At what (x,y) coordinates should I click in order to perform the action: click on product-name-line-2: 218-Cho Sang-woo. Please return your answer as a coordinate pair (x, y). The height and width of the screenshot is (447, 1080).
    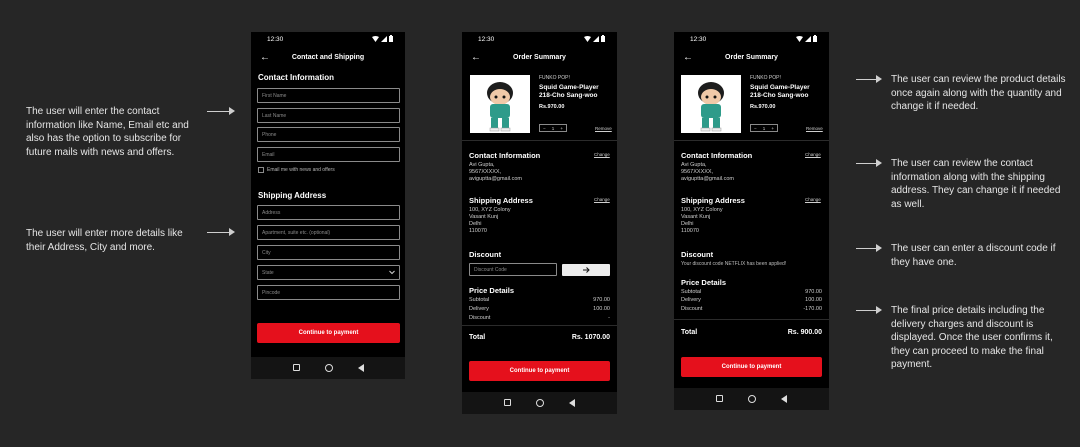
    Looking at the image, I should click on (568, 95).